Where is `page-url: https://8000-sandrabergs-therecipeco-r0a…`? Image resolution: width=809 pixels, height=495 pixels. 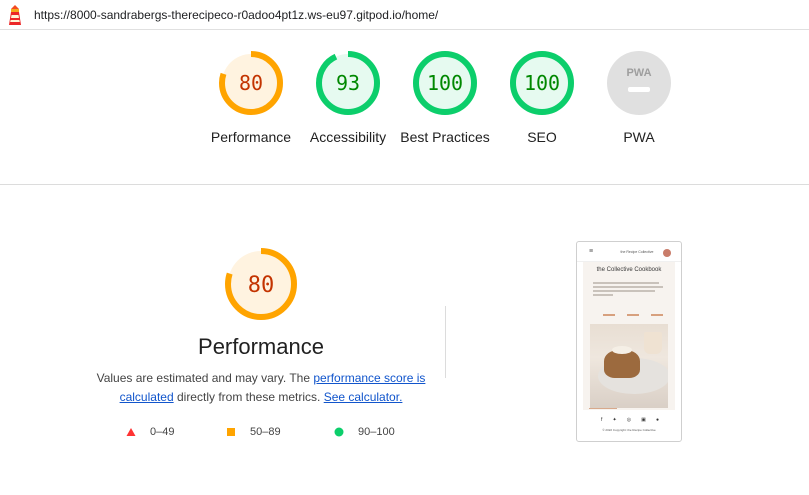
page-url: https://8000-sandrabergs-therecipeco-r0a… is located at coordinates (236, 15).